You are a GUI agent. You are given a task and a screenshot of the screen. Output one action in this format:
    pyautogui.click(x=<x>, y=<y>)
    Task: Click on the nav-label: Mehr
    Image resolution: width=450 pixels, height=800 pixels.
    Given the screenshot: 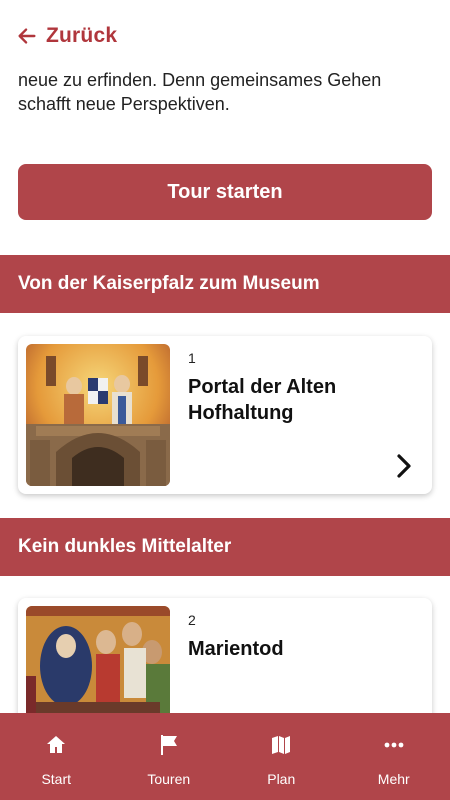 What is the action you would take?
    pyautogui.click(x=393, y=779)
    